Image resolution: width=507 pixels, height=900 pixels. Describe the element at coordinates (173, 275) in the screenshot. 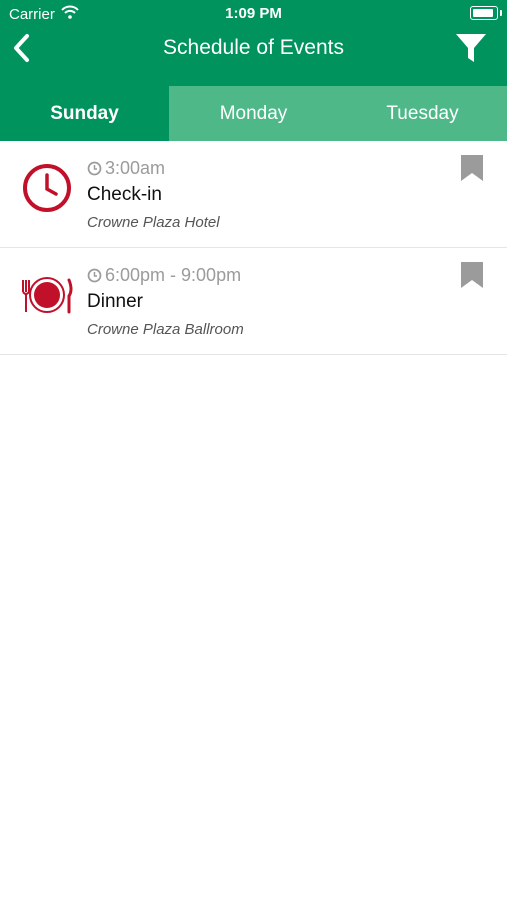

I see `event-time-text: 6:00pm - 9:00pm` at that location.